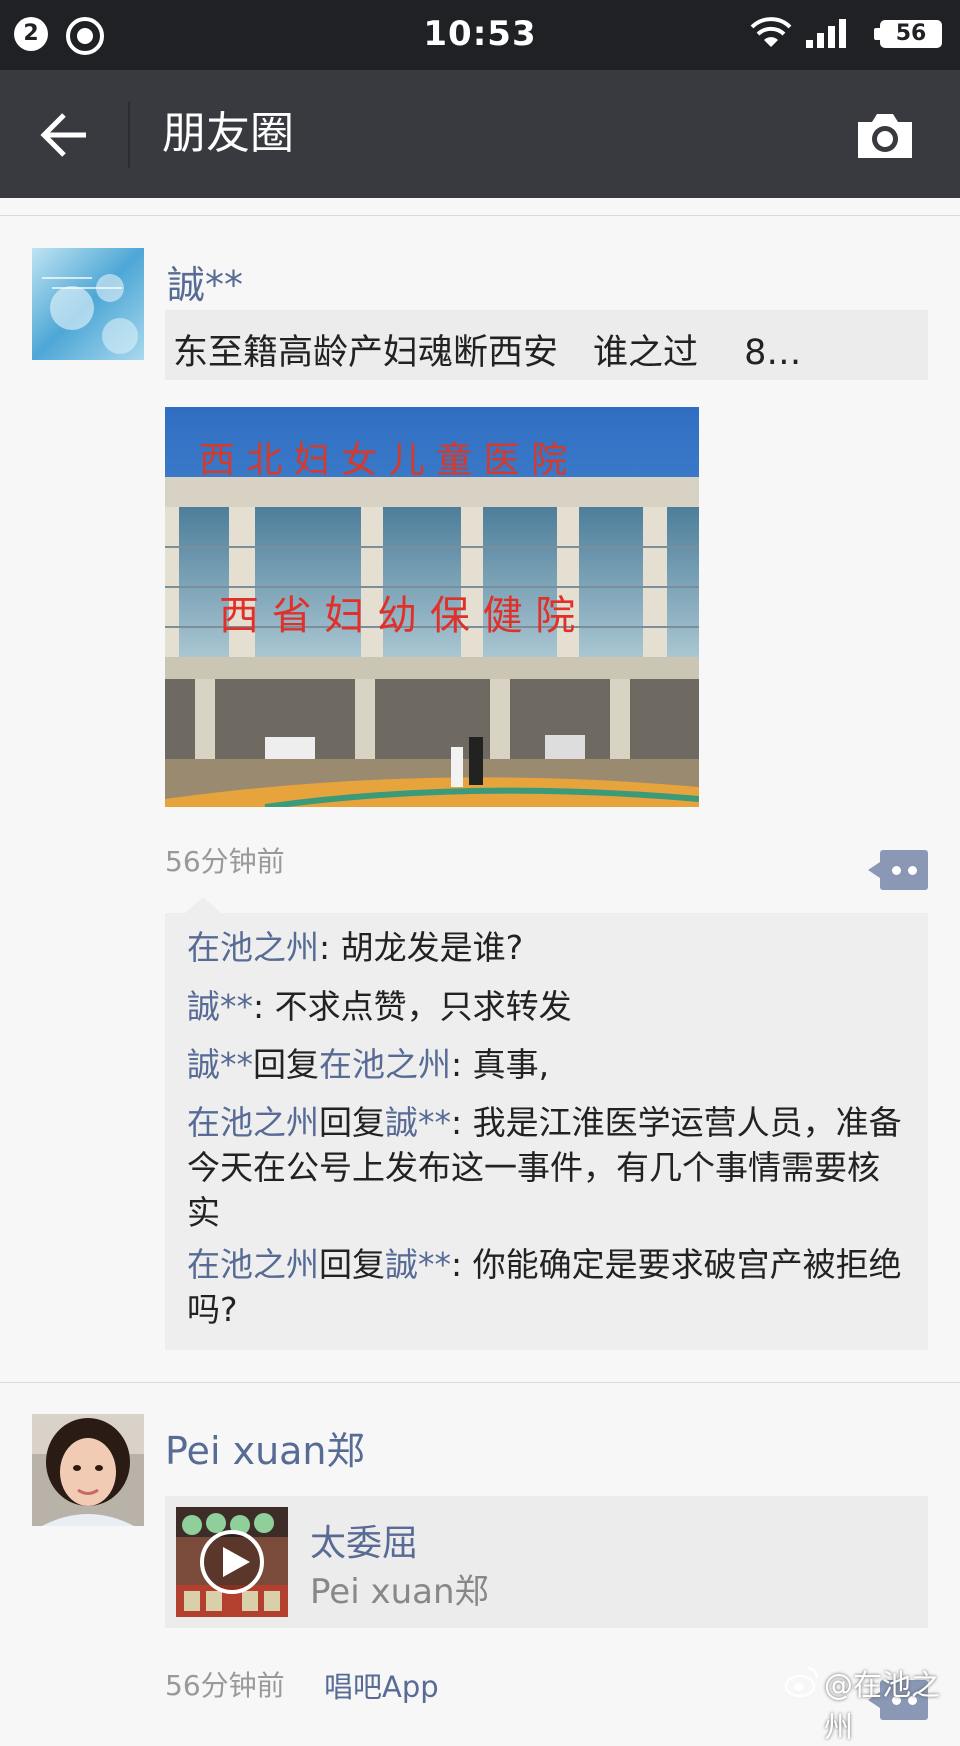  I want to click on post-photo: 西 北 妇 女 儿 童 医 院 西 省 妇 幼 保 健 院, so click(432, 607).